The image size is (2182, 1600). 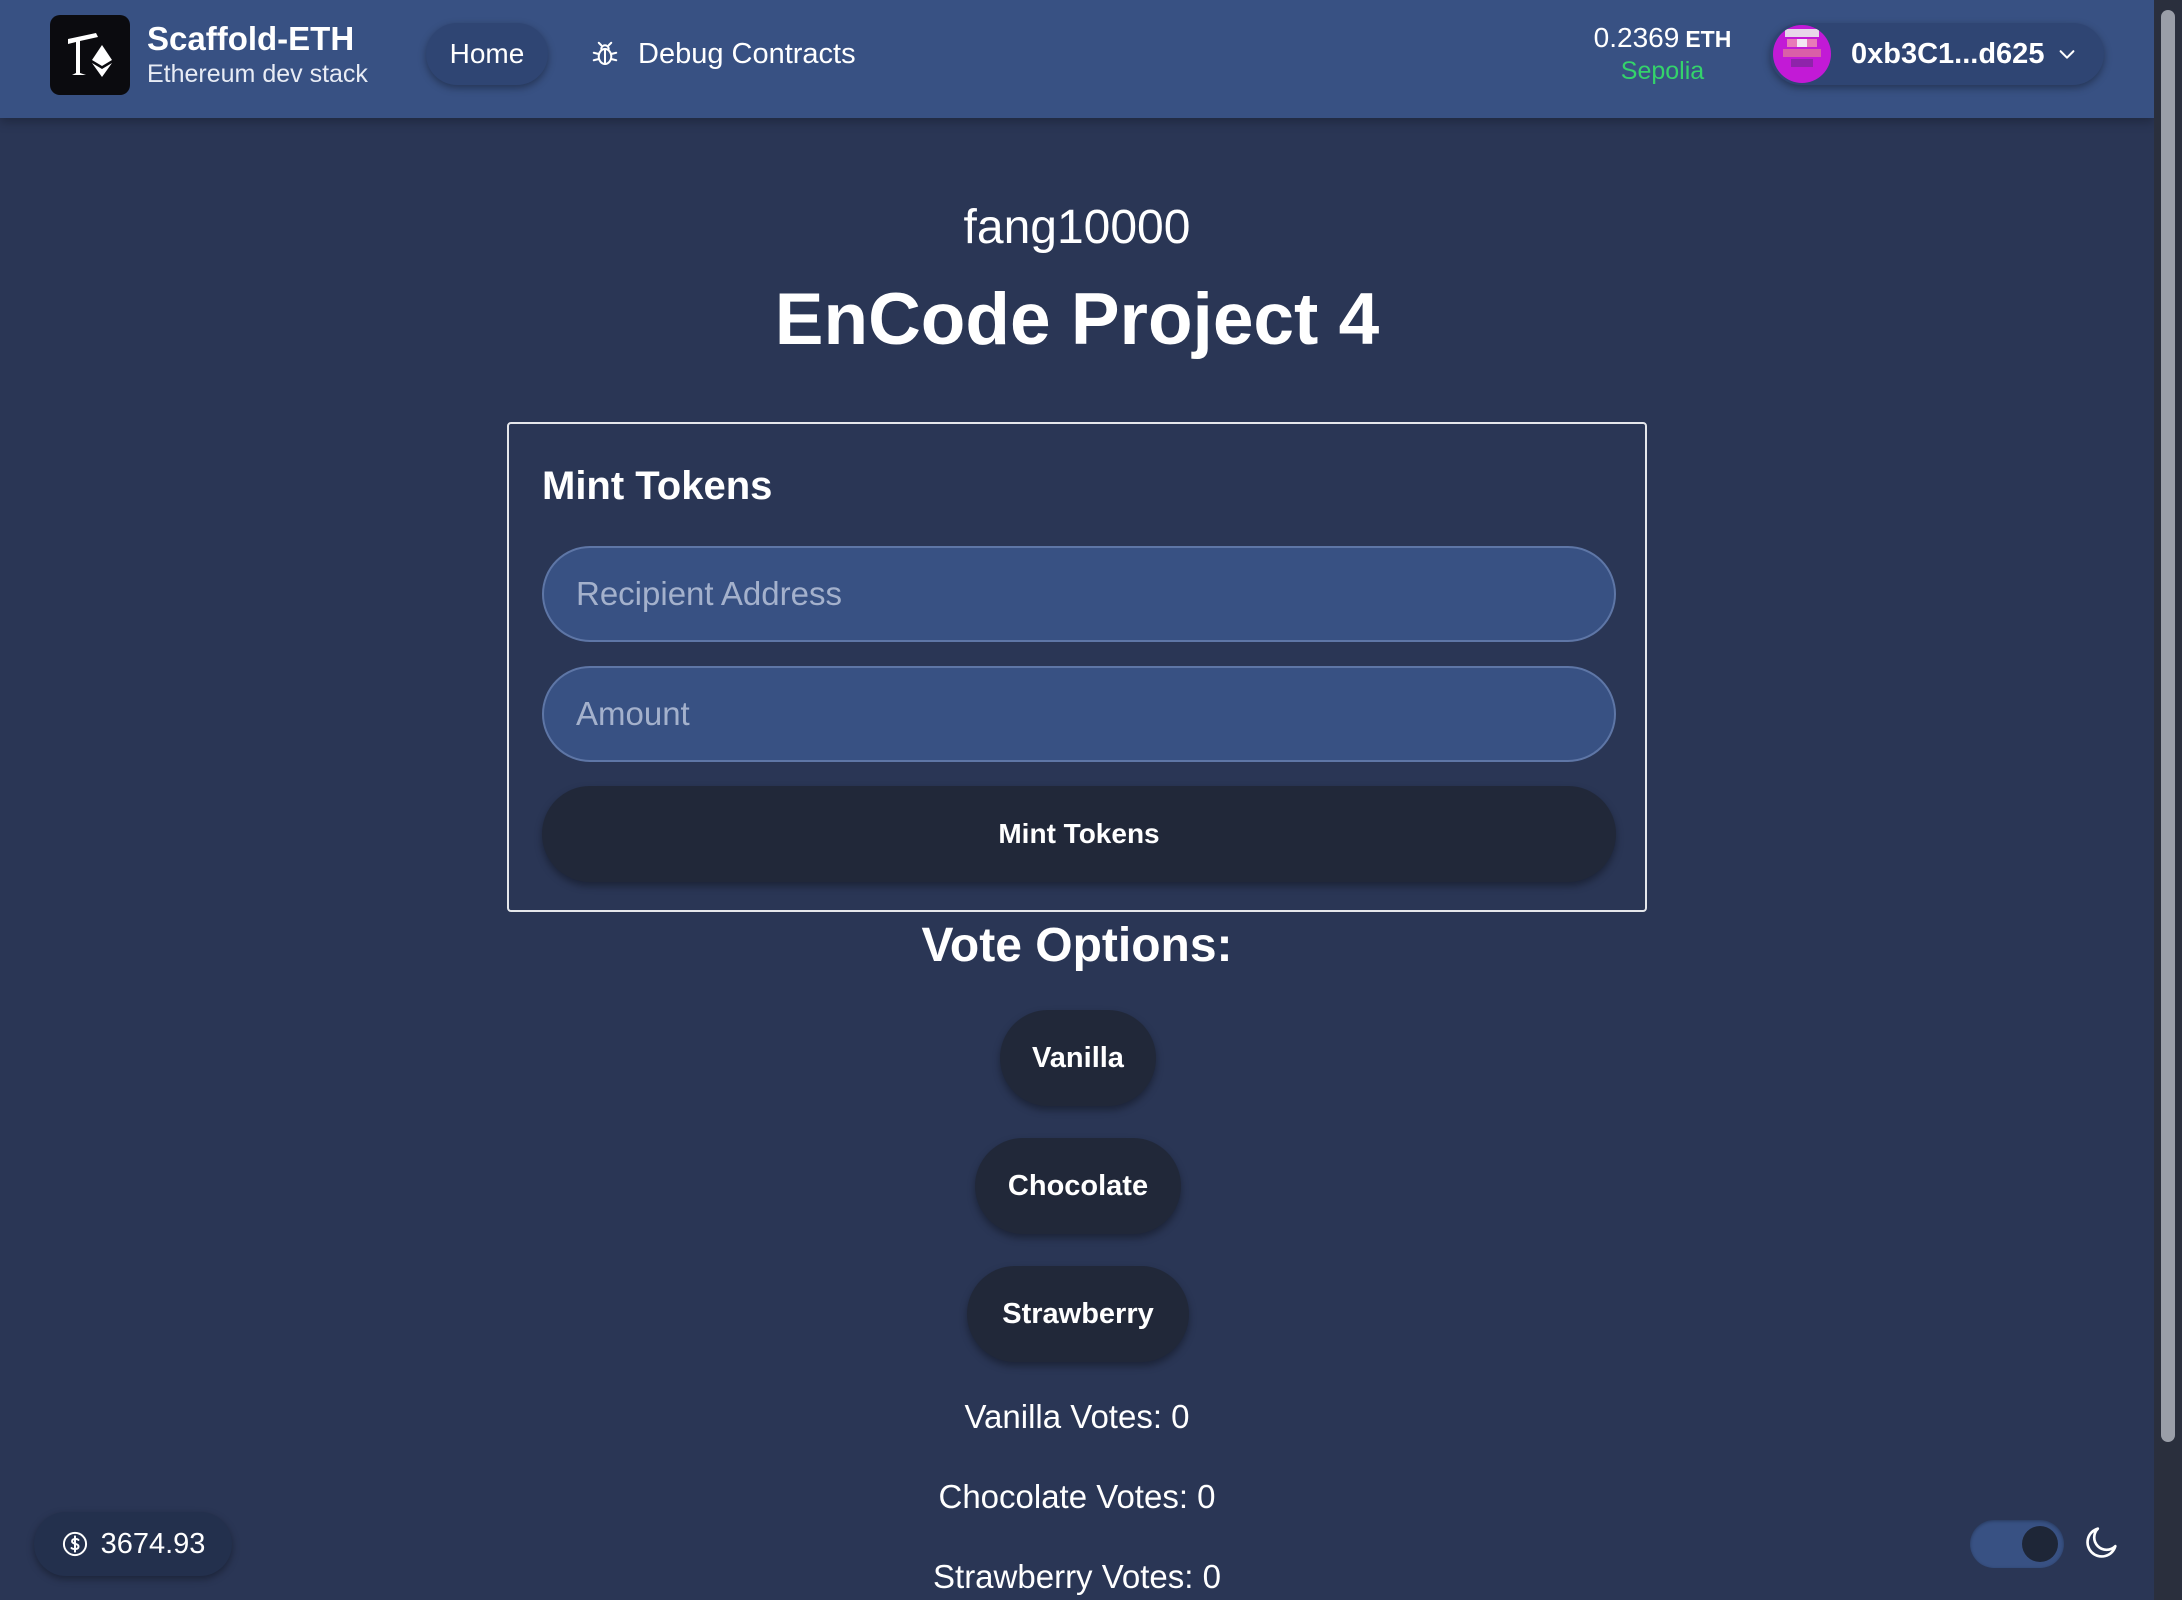 I want to click on balance-amount-row: 0.2369 ETH, so click(x=1662, y=38).